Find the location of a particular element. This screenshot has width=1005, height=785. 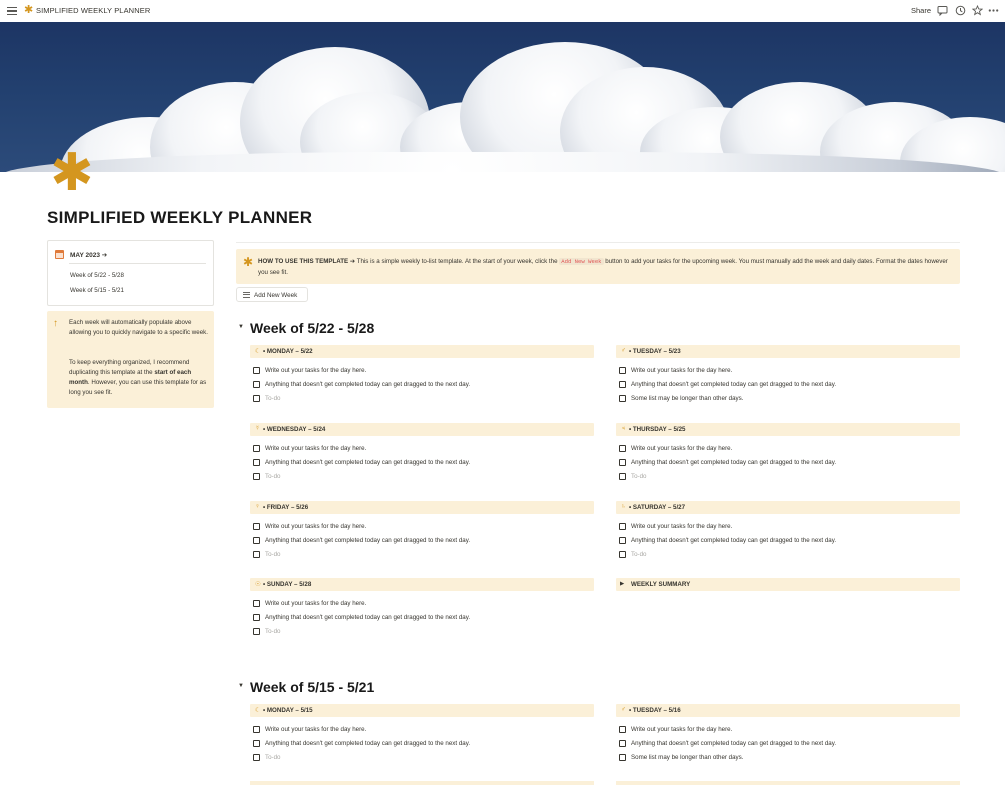

day-header: ☉ • SUNDAY – 5/28 is located at coordinates (422, 584).